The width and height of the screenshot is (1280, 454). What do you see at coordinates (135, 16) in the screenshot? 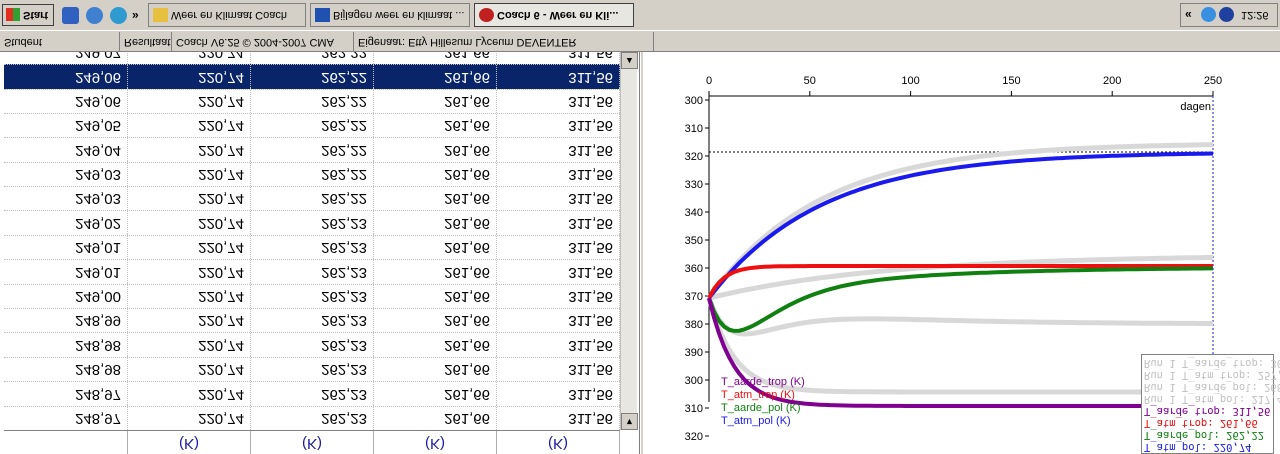
I see `quick-launch-chevron-icon: »` at bounding box center [135, 16].